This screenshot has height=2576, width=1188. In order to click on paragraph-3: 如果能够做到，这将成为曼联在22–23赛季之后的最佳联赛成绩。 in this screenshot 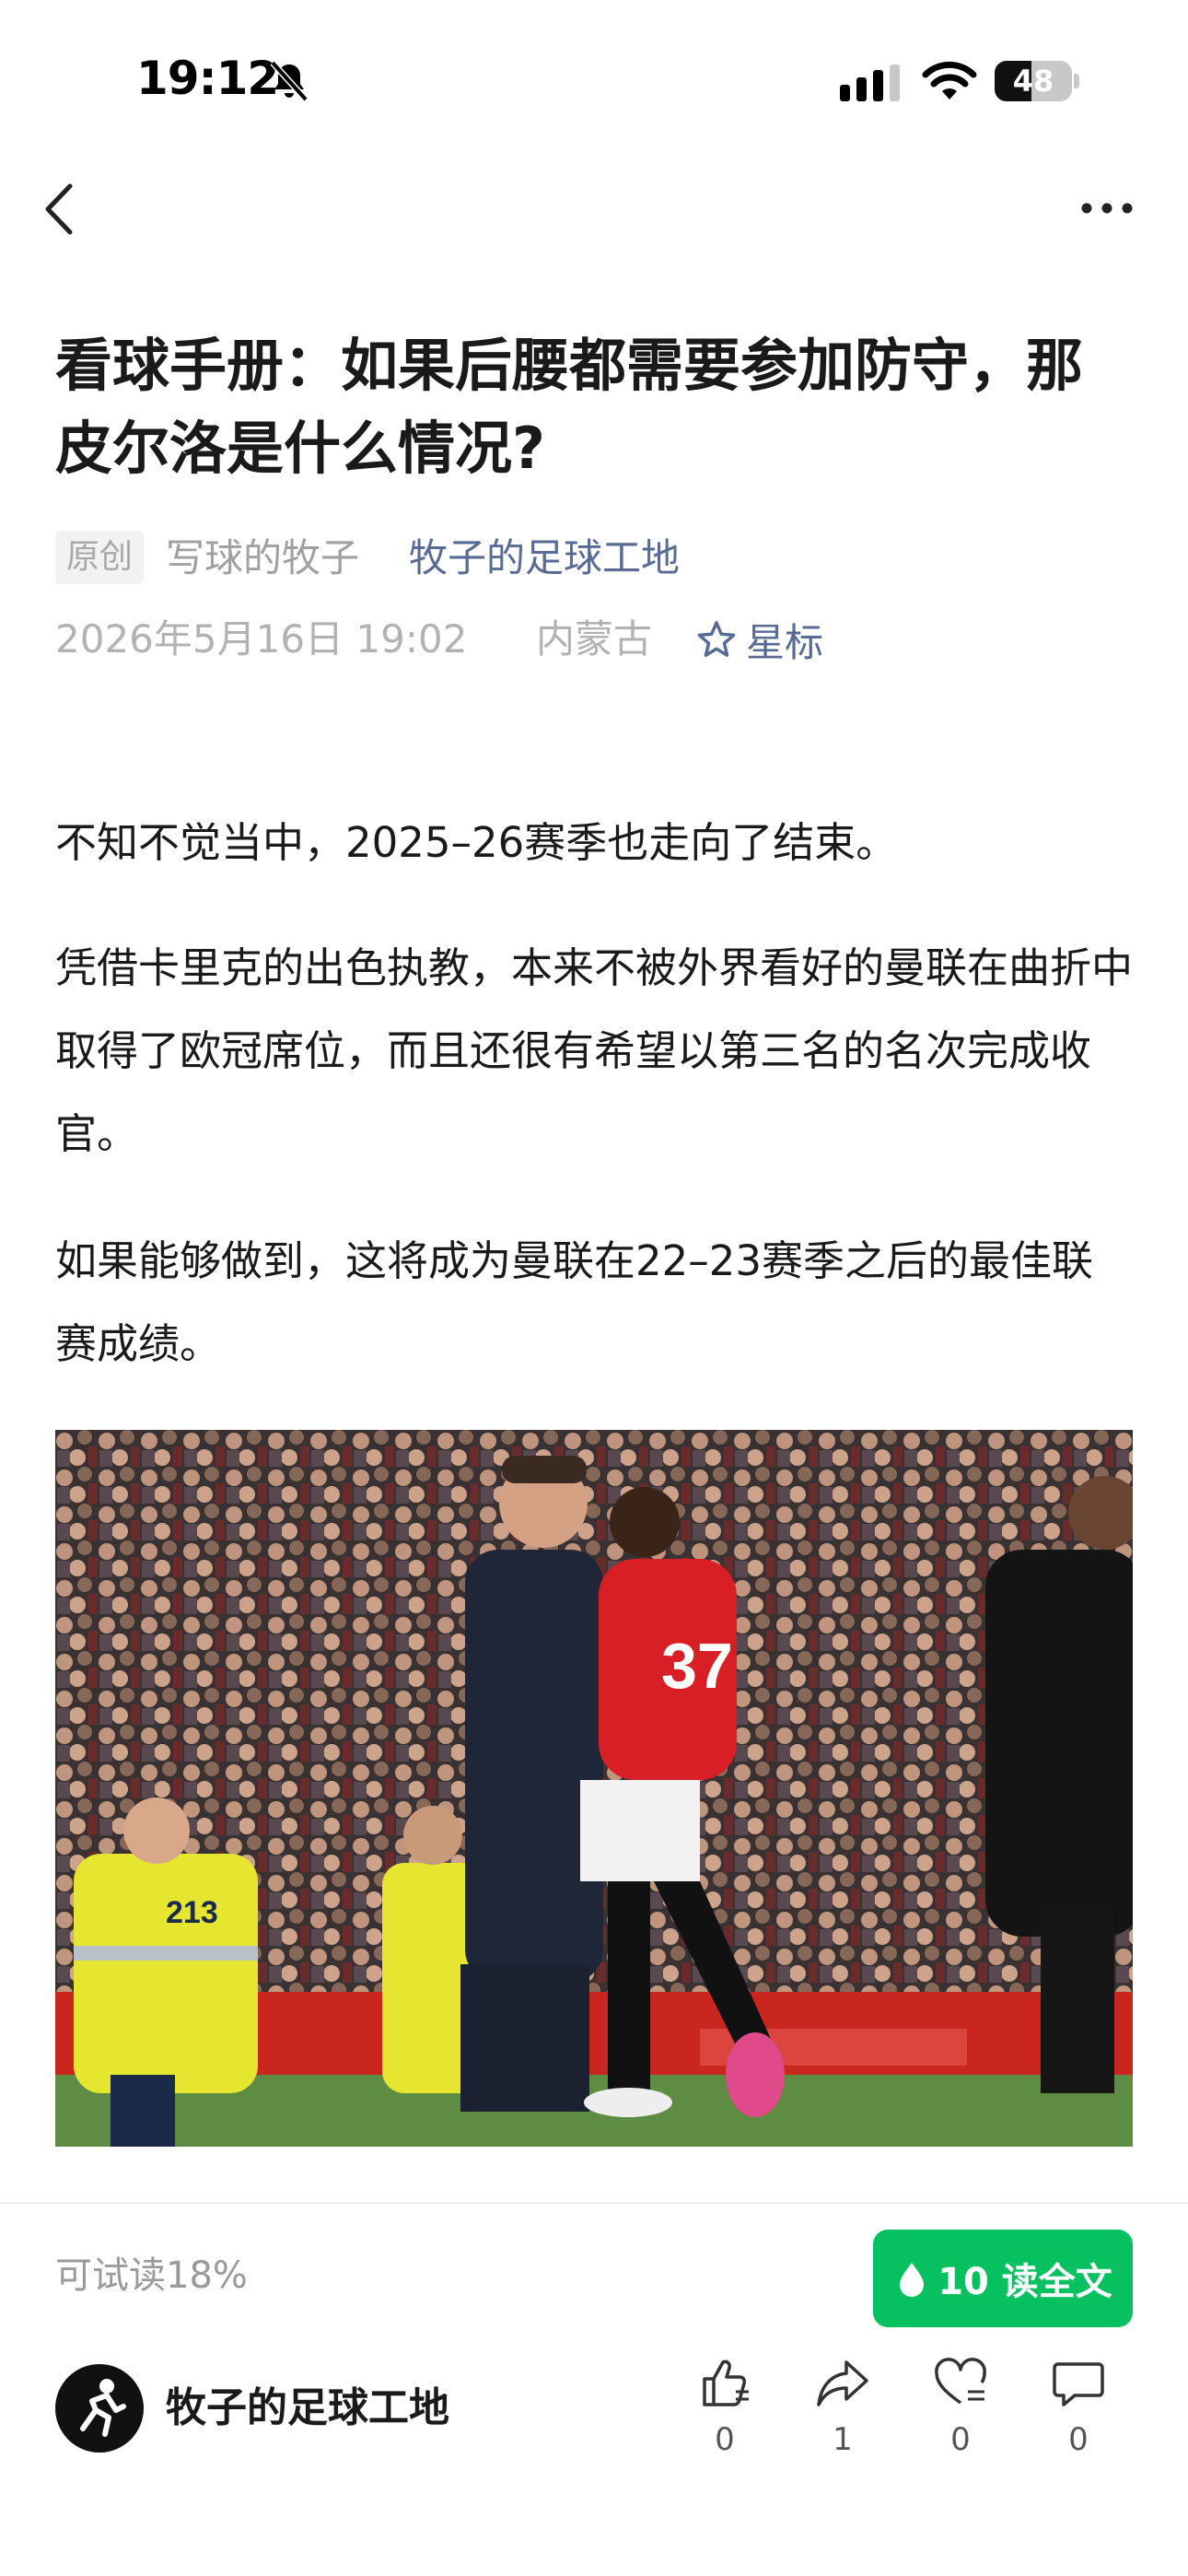, I will do `click(574, 1302)`.